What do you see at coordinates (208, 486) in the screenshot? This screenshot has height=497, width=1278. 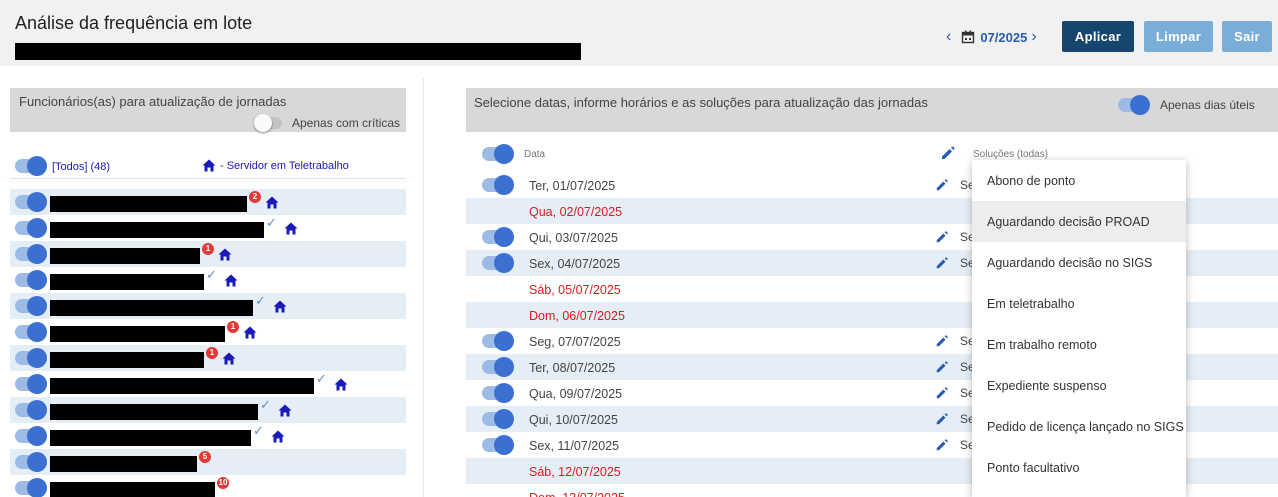 I see `employee-row: 10` at bounding box center [208, 486].